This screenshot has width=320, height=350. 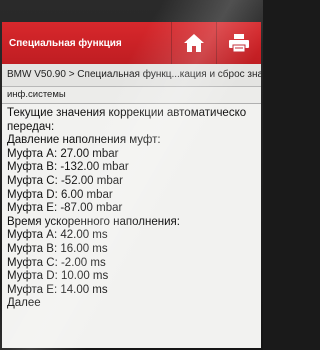 I want to click on clutch-pressure-value: Муфта B: -132.00 mbar, so click(x=68, y=167).